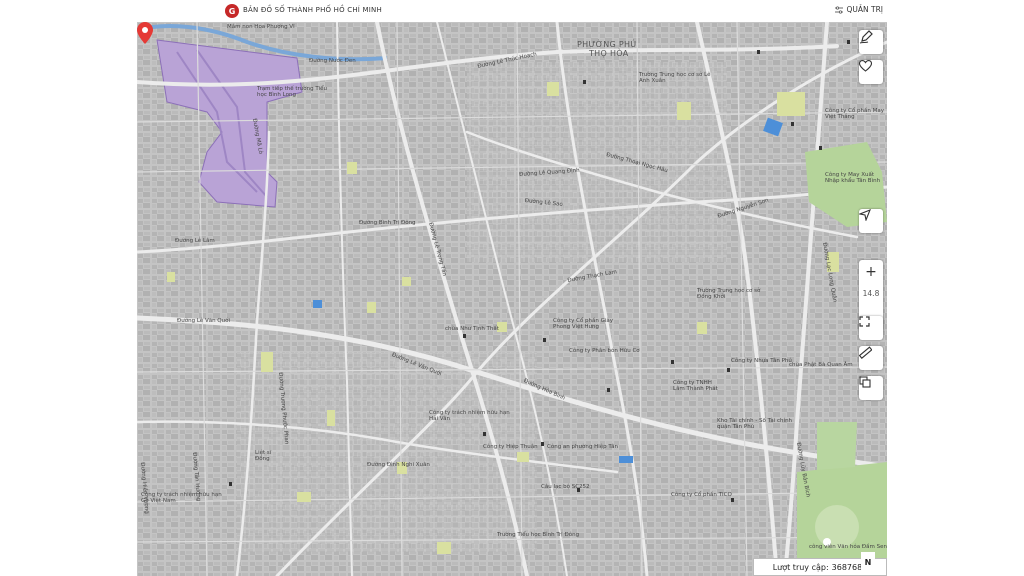 The width and height of the screenshot is (1024, 576). I want to click on place-label: Công ty trách nhiệm hữu hạn Gỗ Việt Nam, so click(181, 498).